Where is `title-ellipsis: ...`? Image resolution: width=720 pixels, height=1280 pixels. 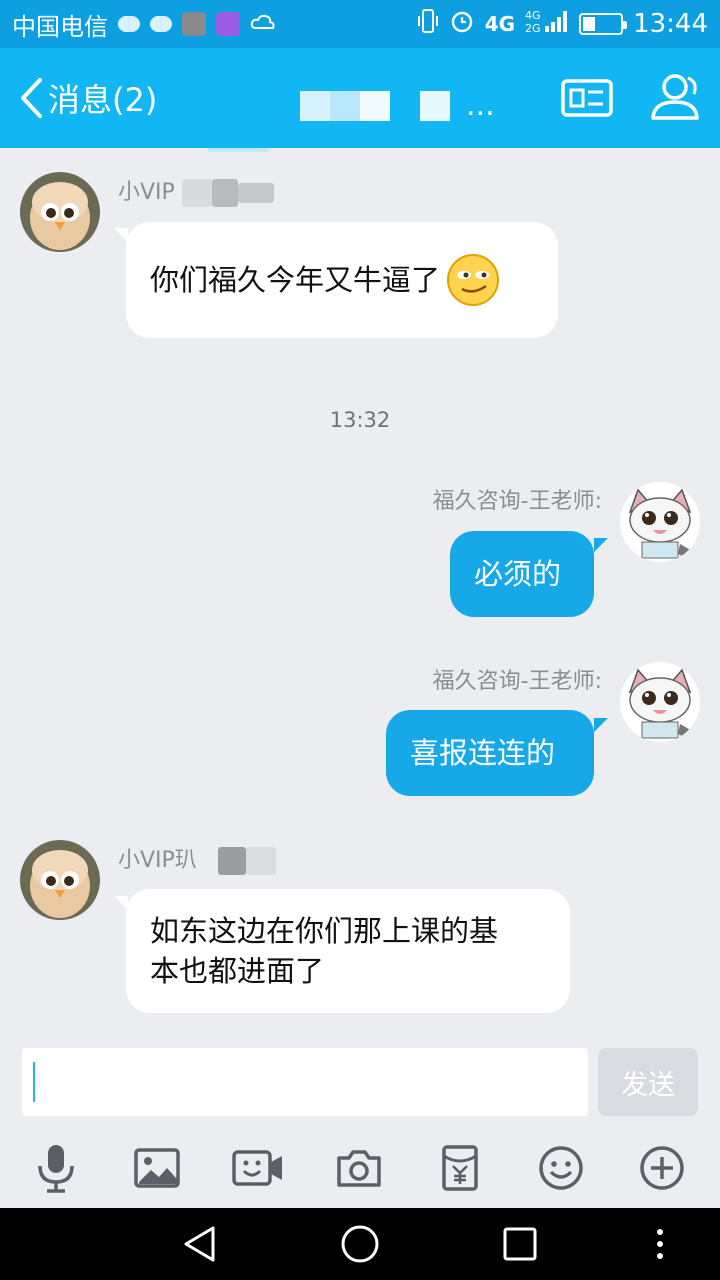 title-ellipsis: ... is located at coordinates (480, 105).